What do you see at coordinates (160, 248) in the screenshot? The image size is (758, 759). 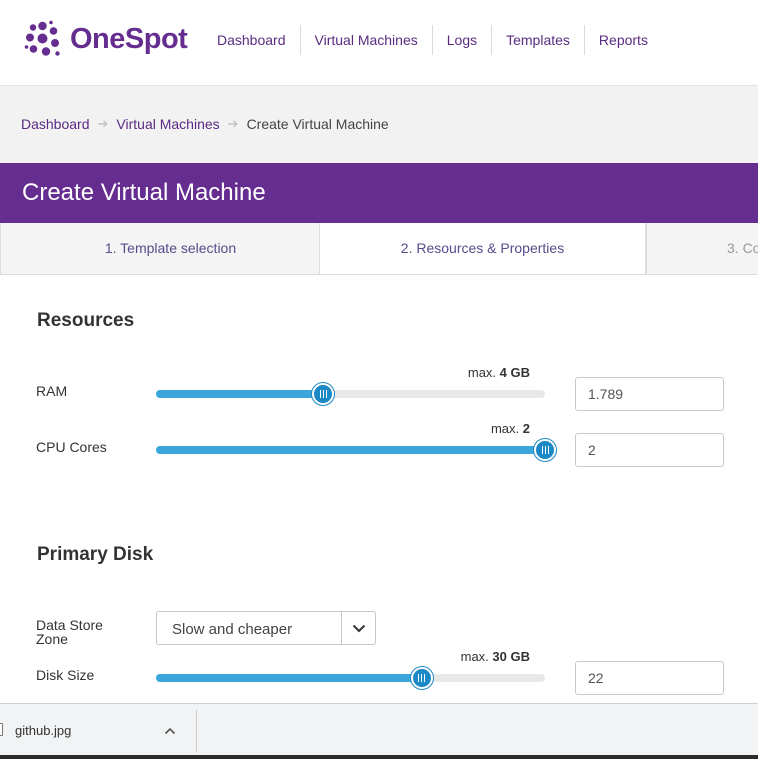 I see `tab-template-selection: 1. Template selection` at bounding box center [160, 248].